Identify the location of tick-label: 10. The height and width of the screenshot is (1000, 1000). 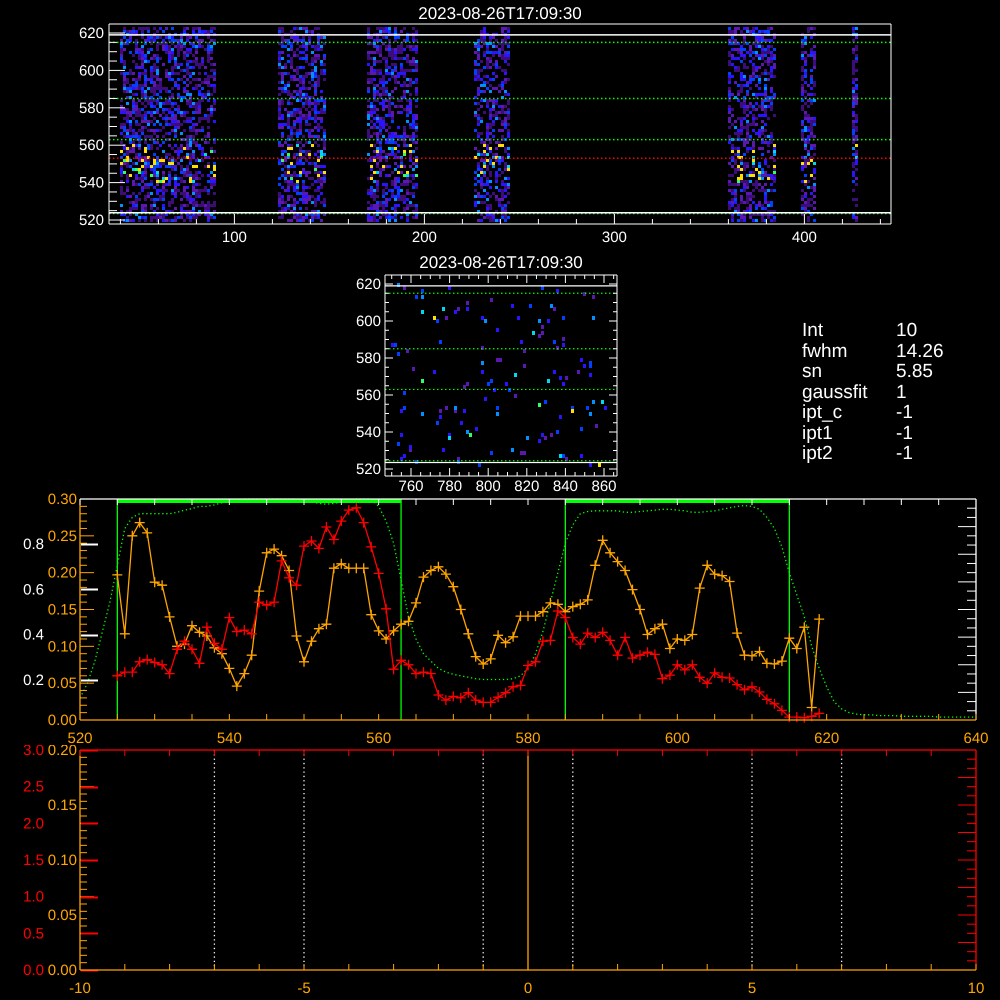
(976, 988).